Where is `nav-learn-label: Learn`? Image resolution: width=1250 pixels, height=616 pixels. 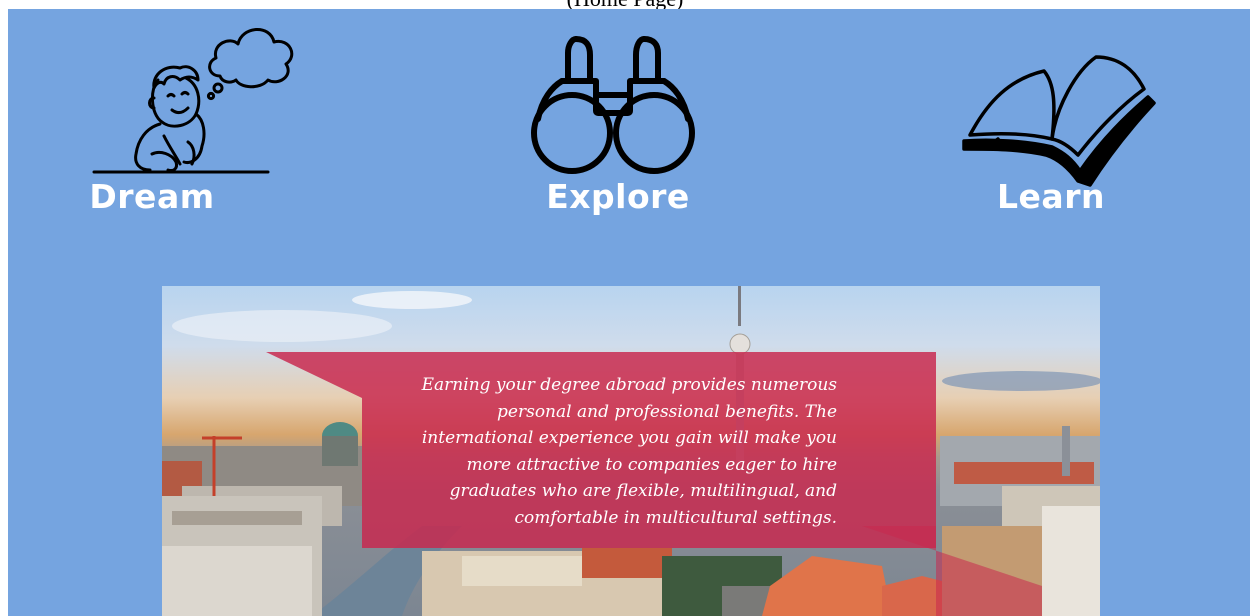
nav-learn-label: Learn is located at coordinates (1051, 196).